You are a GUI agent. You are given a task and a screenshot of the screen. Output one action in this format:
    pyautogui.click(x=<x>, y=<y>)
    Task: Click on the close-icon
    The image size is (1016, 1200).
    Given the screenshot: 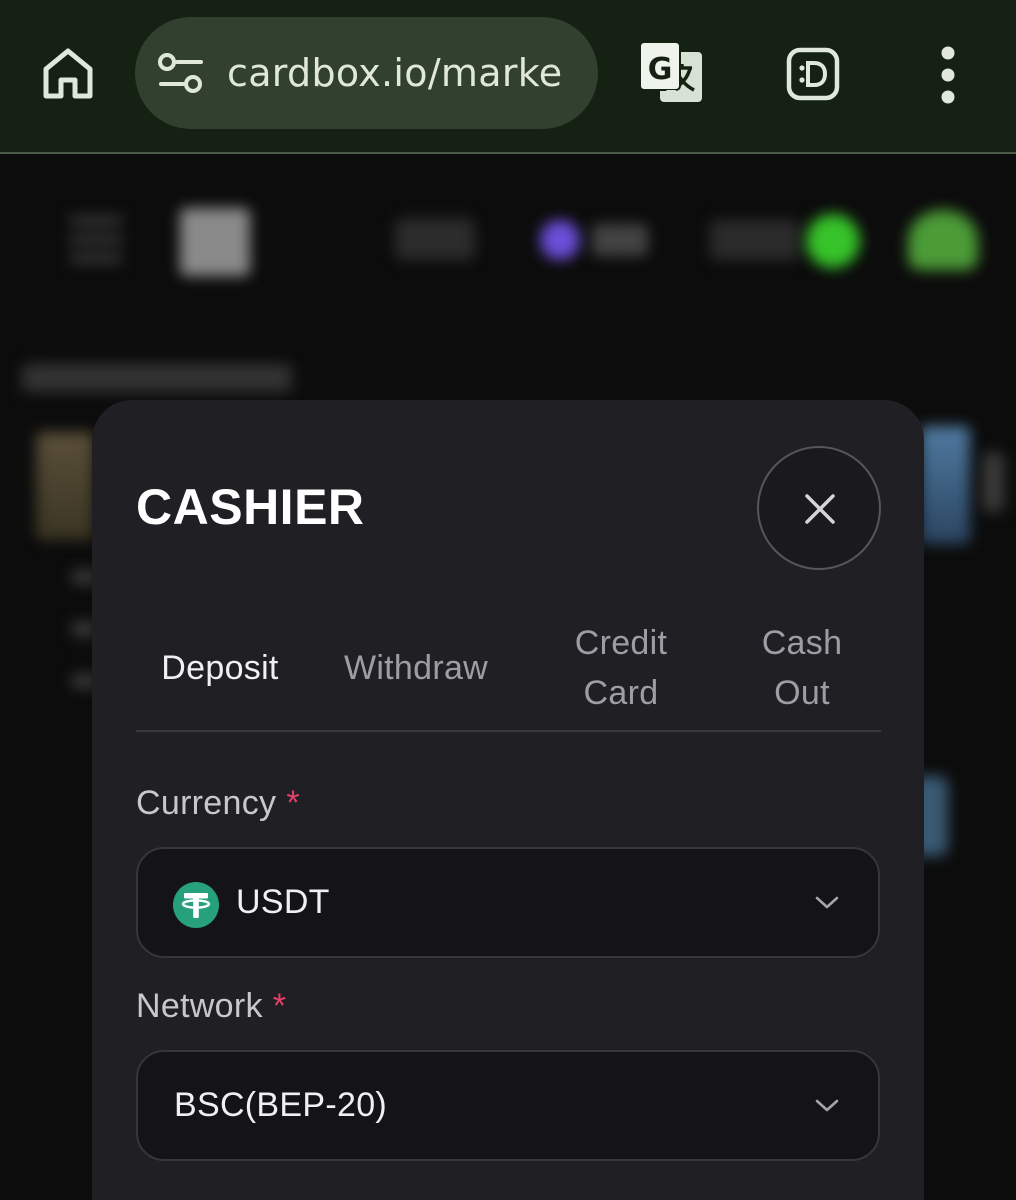 What is the action you would take?
    pyautogui.click(x=820, y=509)
    